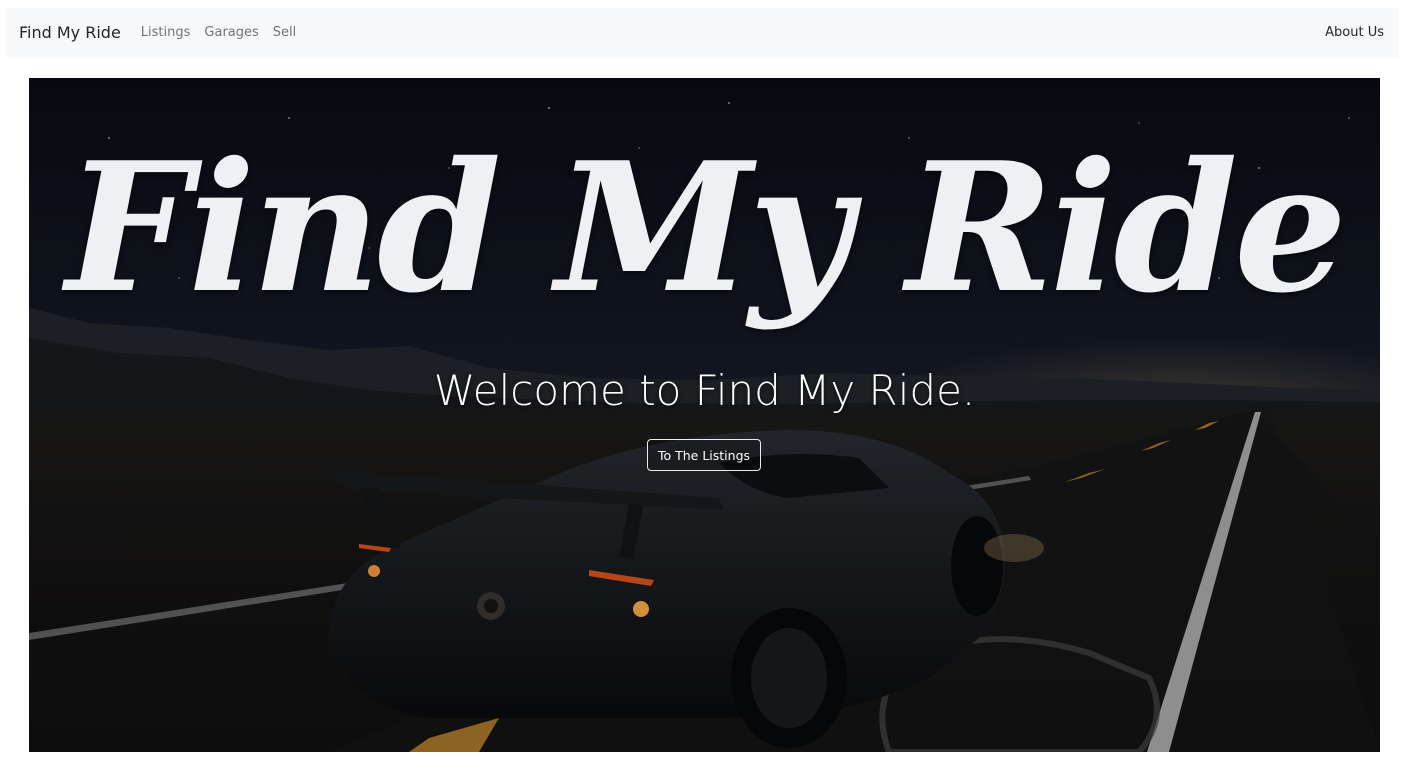  Describe the element at coordinates (284, 32) in the screenshot. I see `nav-link-sell: Sell` at that location.